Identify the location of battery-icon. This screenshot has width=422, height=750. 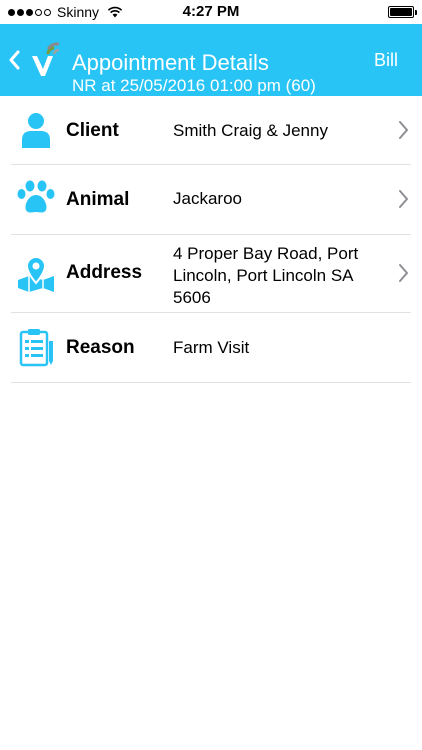
(402, 12).